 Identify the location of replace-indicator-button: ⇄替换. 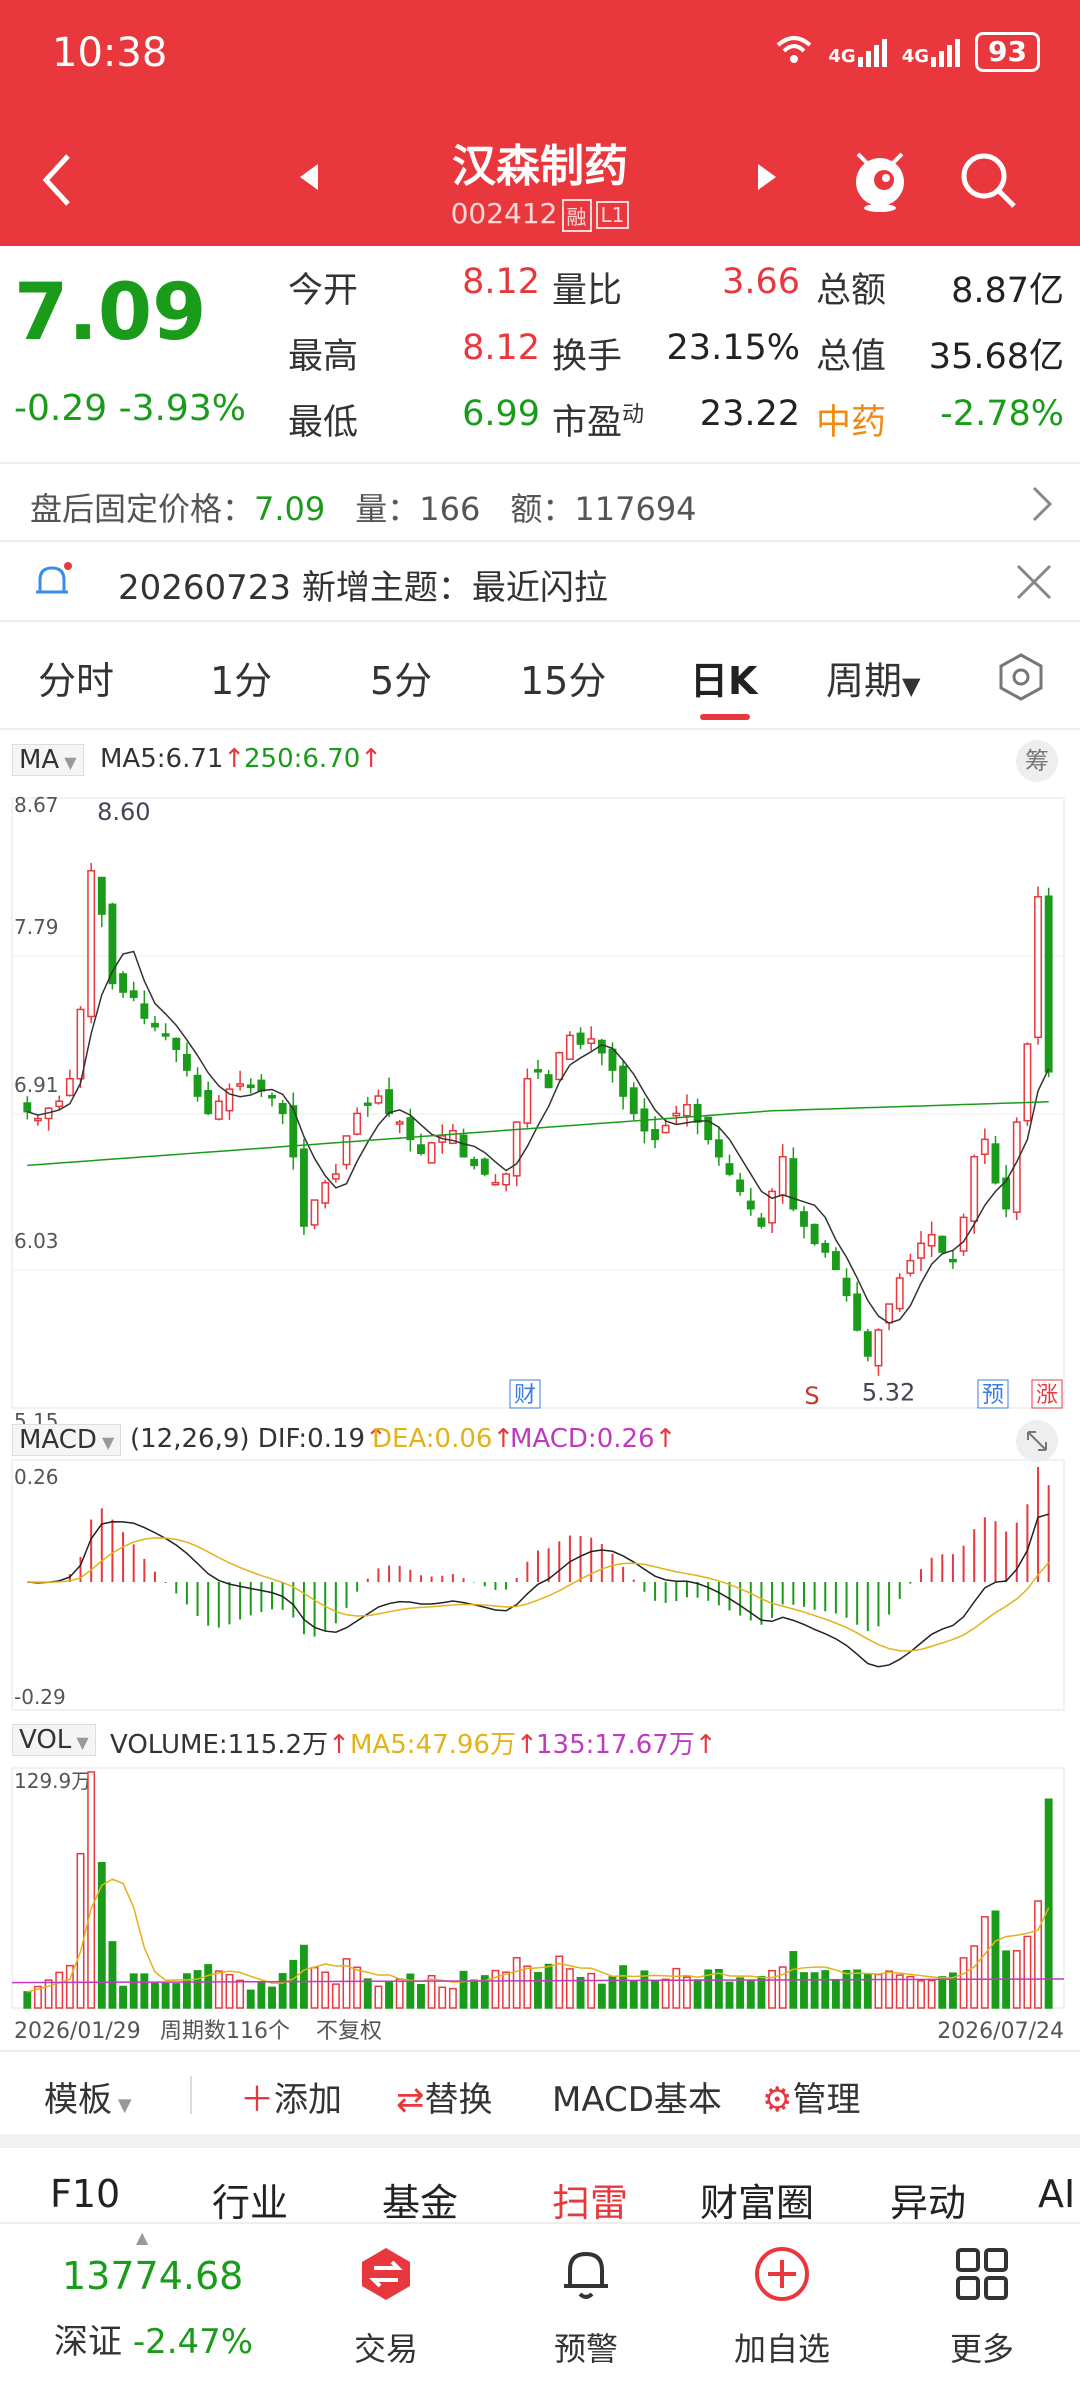
(444, 2096).